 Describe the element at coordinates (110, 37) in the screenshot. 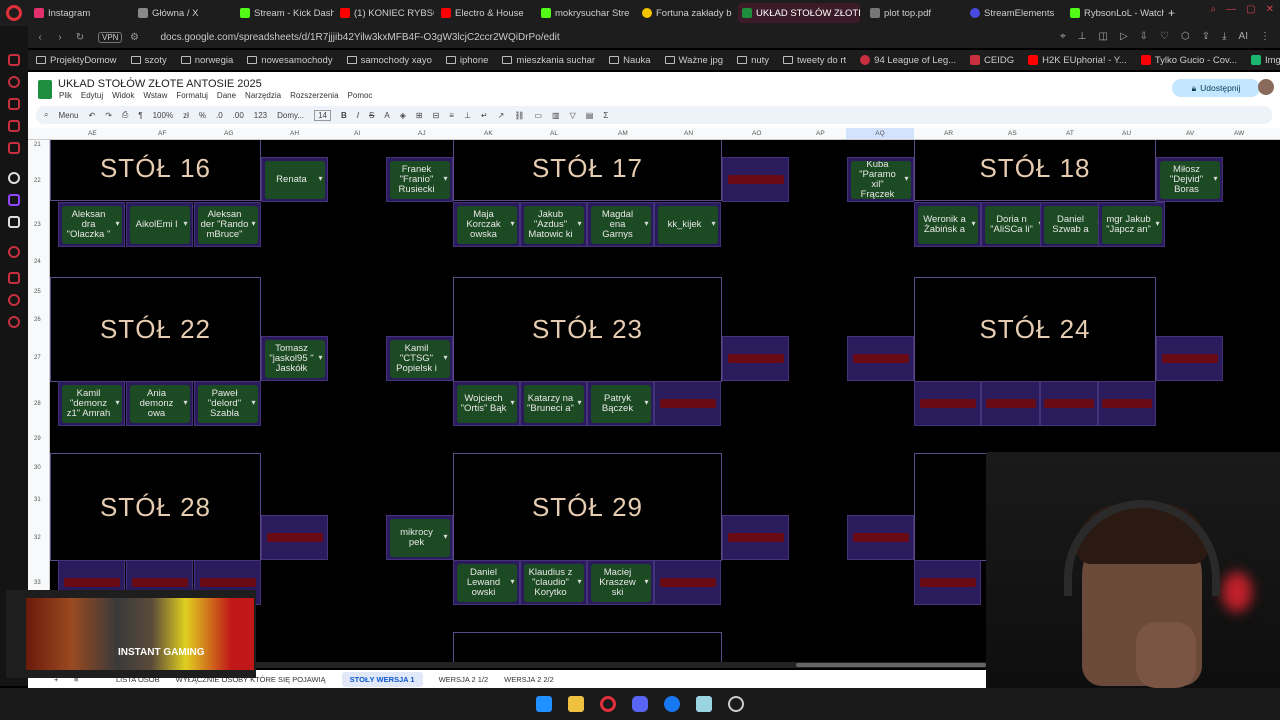

I see `vpn-badge: VPN` at that location.